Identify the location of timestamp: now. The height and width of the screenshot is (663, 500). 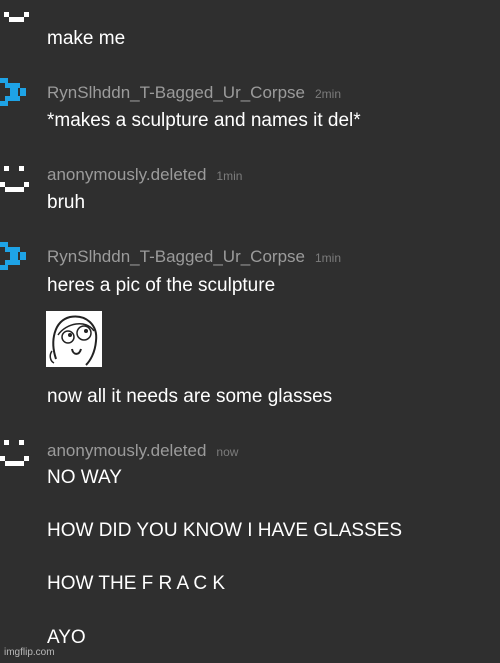
(227, 452).